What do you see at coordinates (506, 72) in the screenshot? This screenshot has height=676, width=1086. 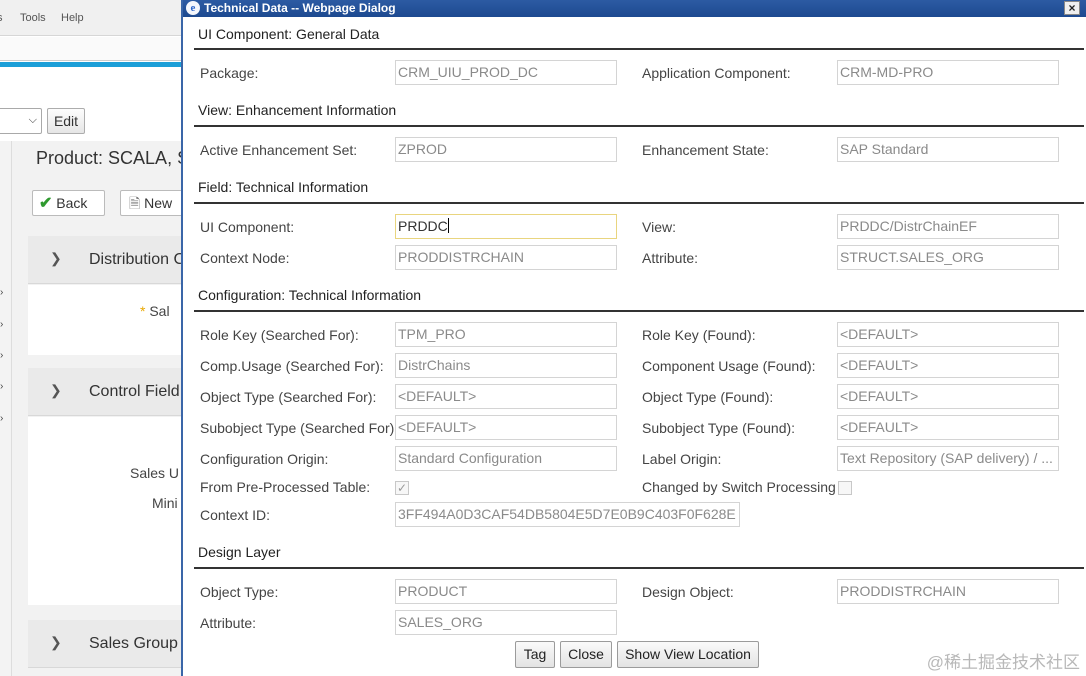 I see `package-field: CRM_UIU_PROD_DC` at bounding box center [506, 72].